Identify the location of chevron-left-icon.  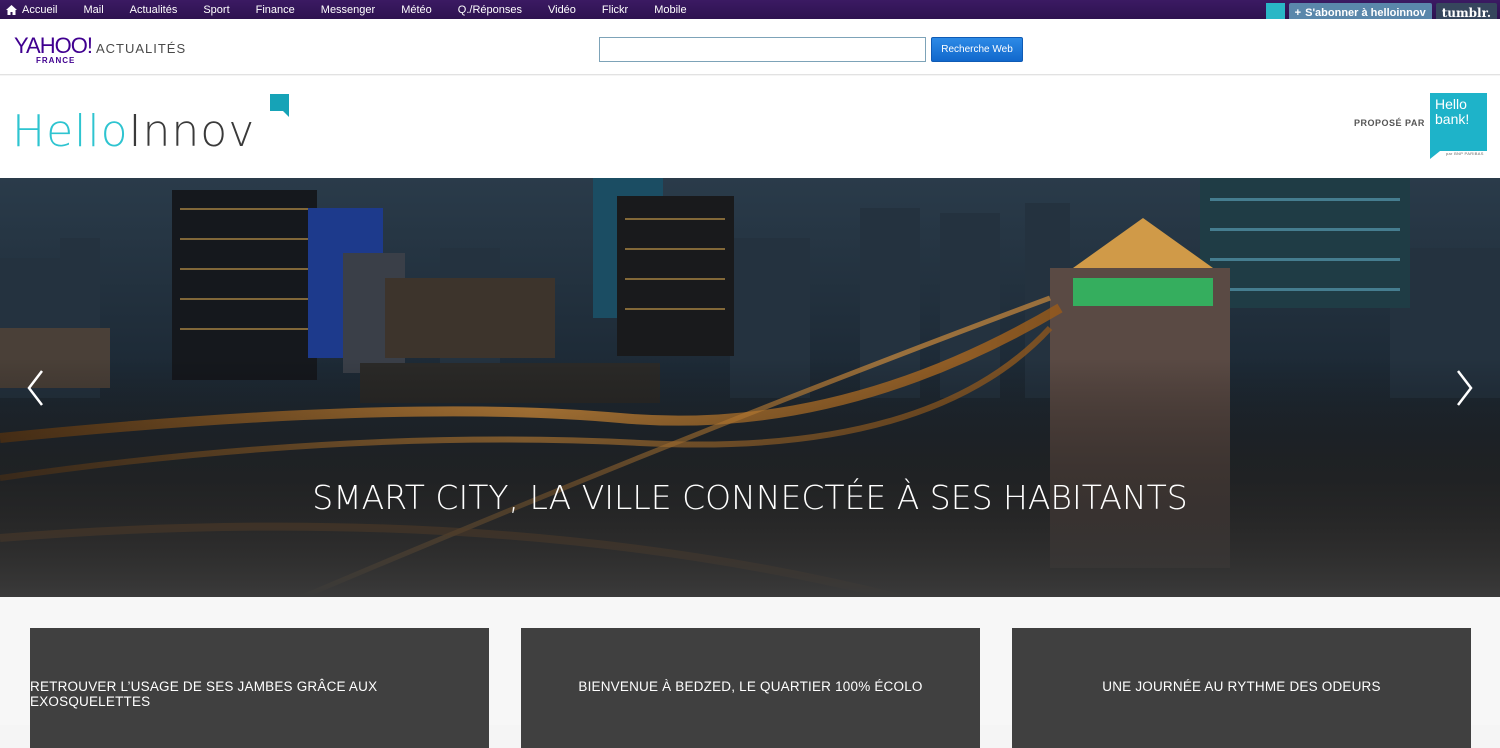
(35, 388).